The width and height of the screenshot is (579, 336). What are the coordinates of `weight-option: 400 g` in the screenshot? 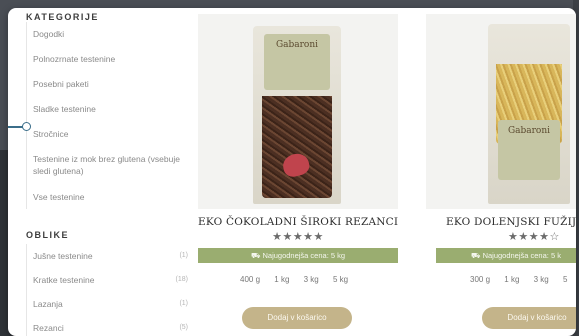 It's located at (250, 279).